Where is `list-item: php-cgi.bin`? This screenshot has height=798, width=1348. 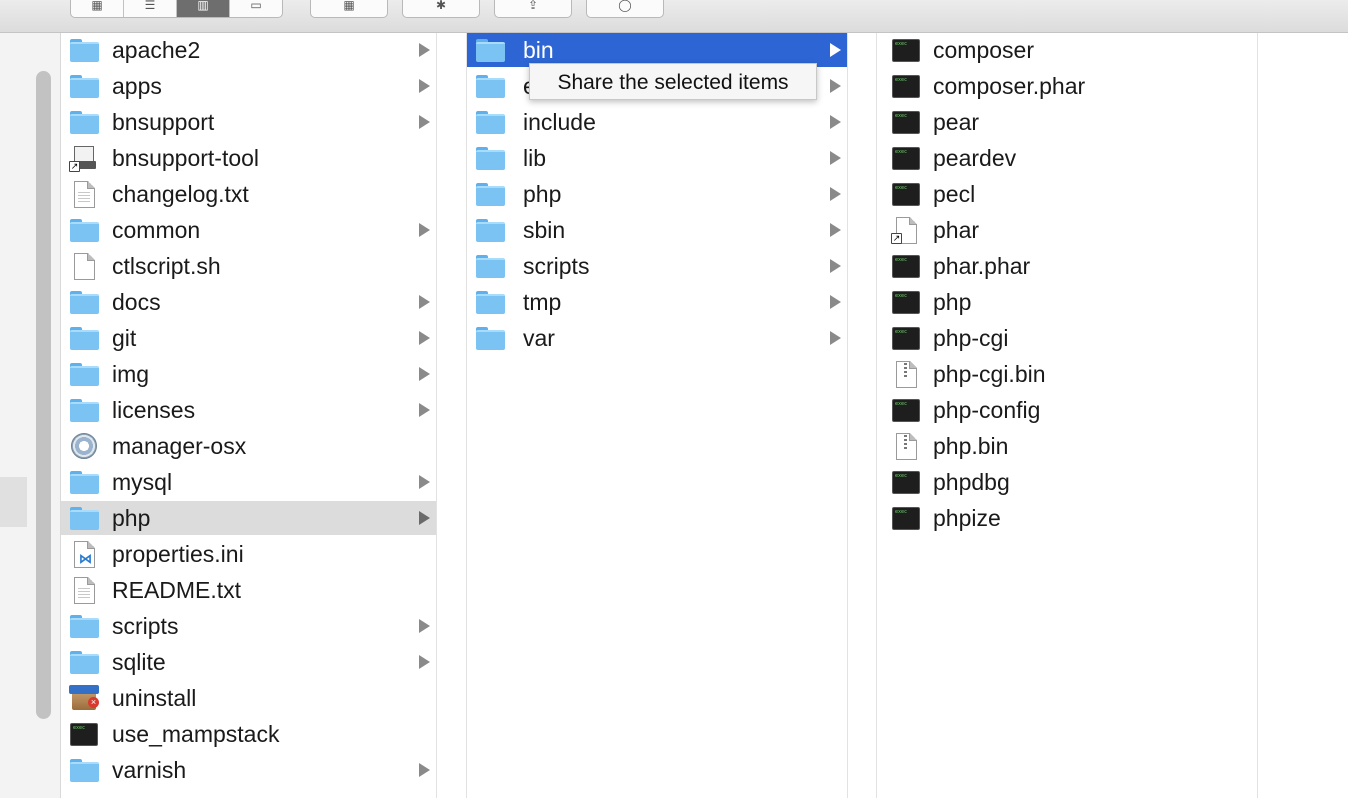 list-item: php-cgi.bin is located at coordinates (1067, 374).